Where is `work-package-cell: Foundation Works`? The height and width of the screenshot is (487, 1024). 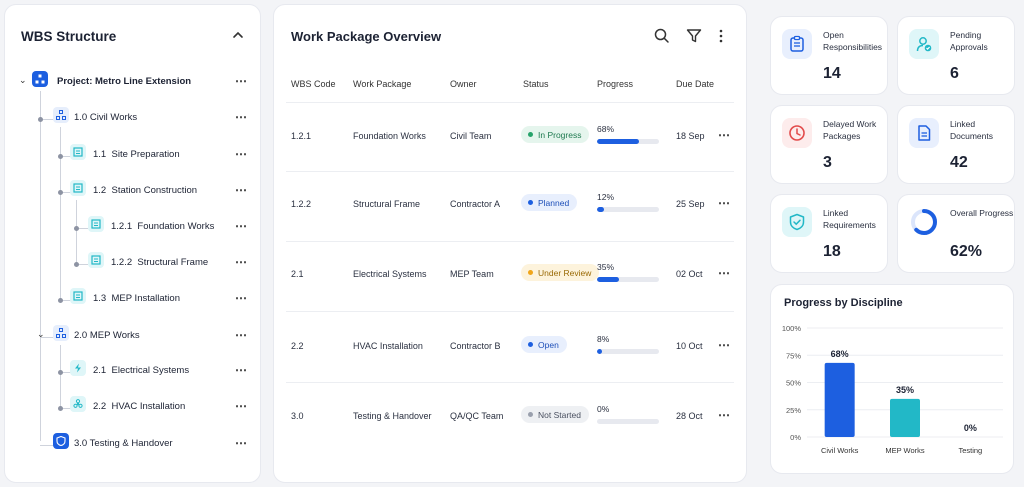 work-package-cell: Foundation Works is located at coordinates (389, 136).